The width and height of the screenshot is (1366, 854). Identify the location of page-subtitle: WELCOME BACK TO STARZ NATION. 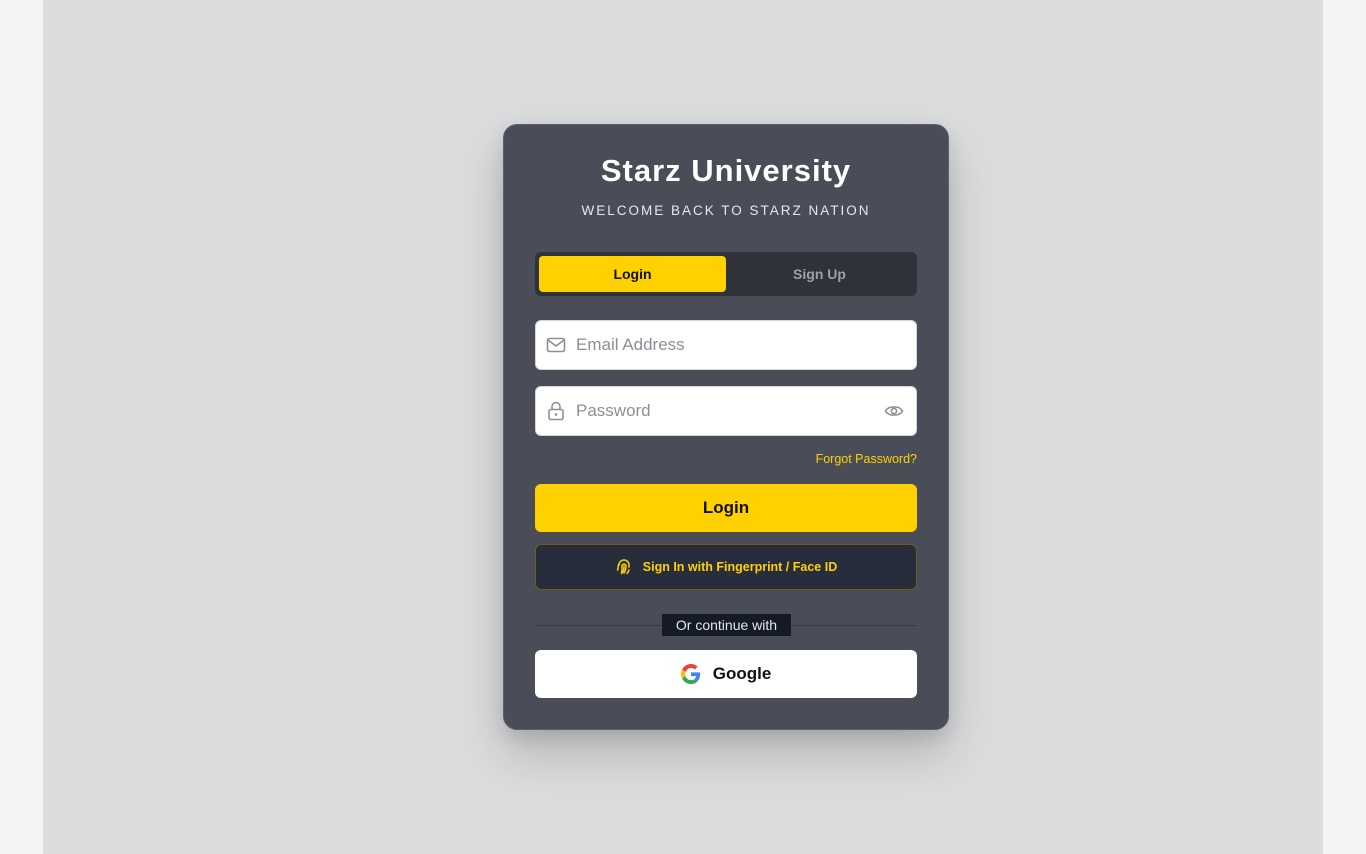
(726, 210).